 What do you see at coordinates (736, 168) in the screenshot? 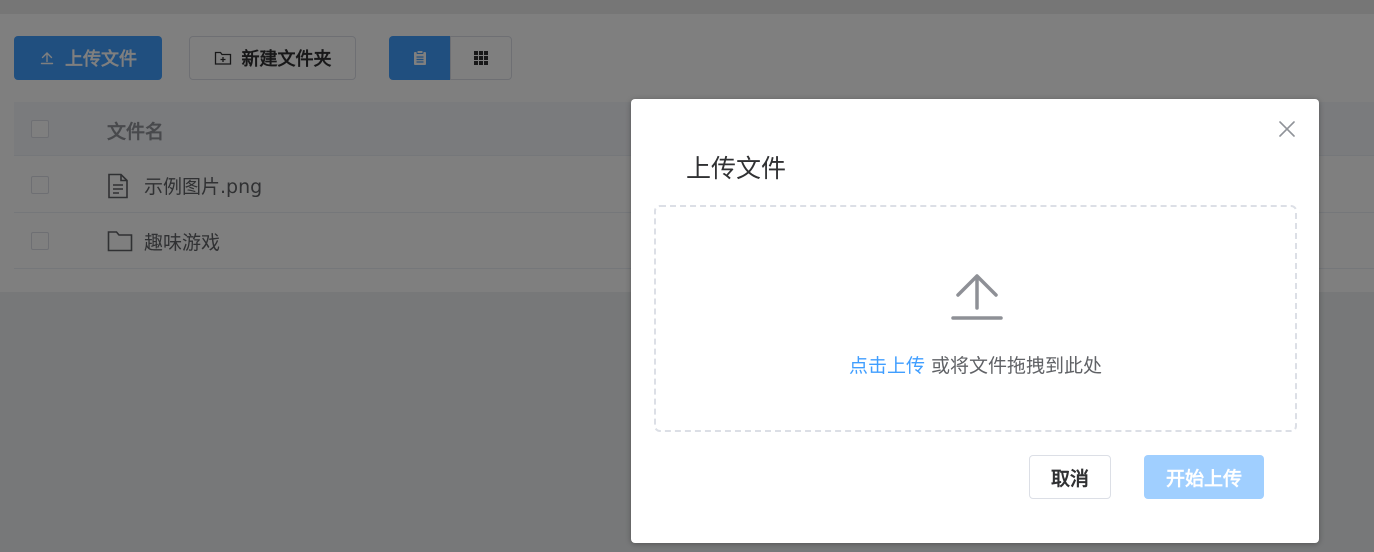
I see `dialog-title: 上传文件` at bounding box center [736, 168].